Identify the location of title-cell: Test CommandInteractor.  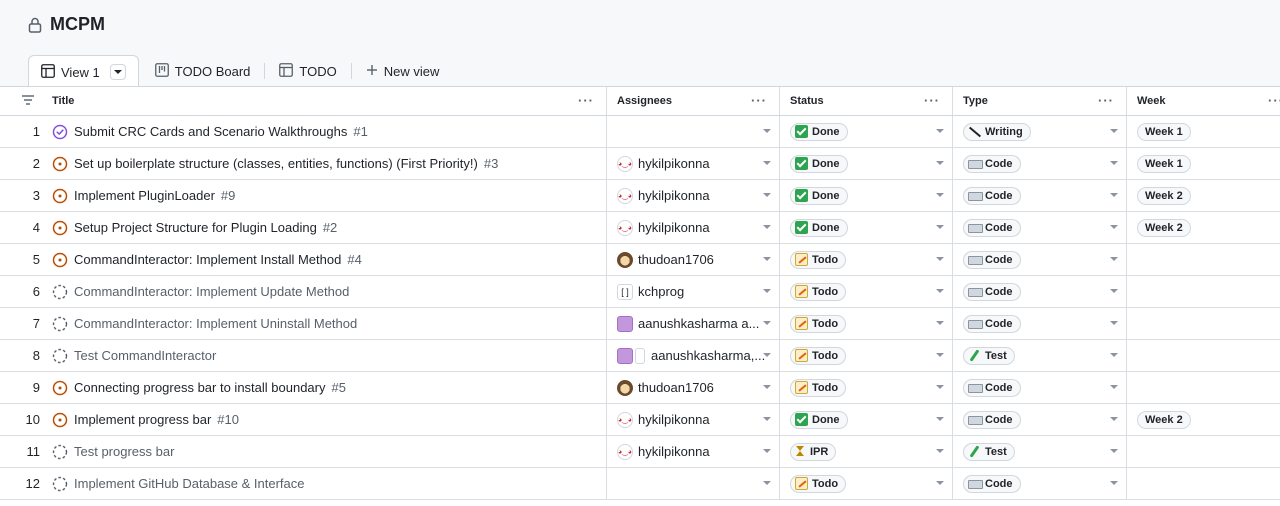
(326, 355).